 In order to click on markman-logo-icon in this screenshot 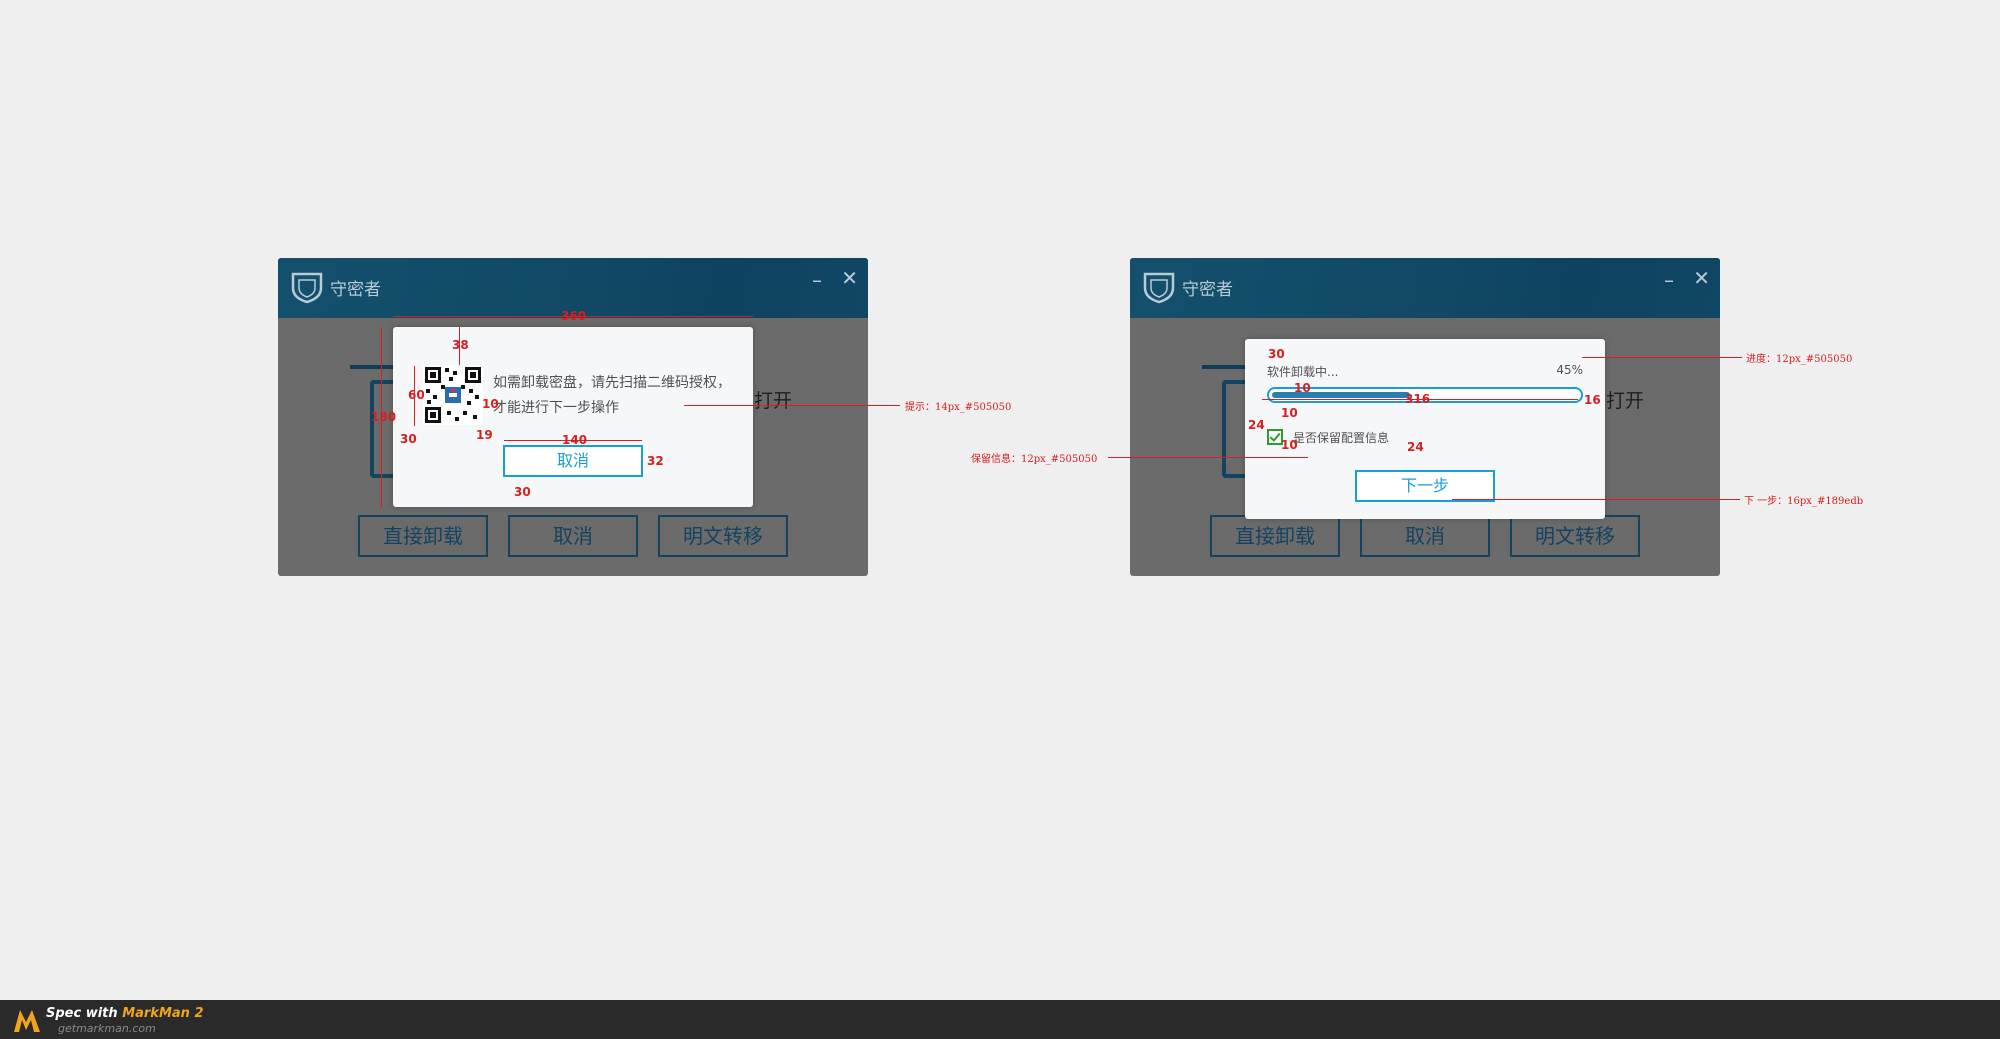, I will do `click(27, 1021)`.